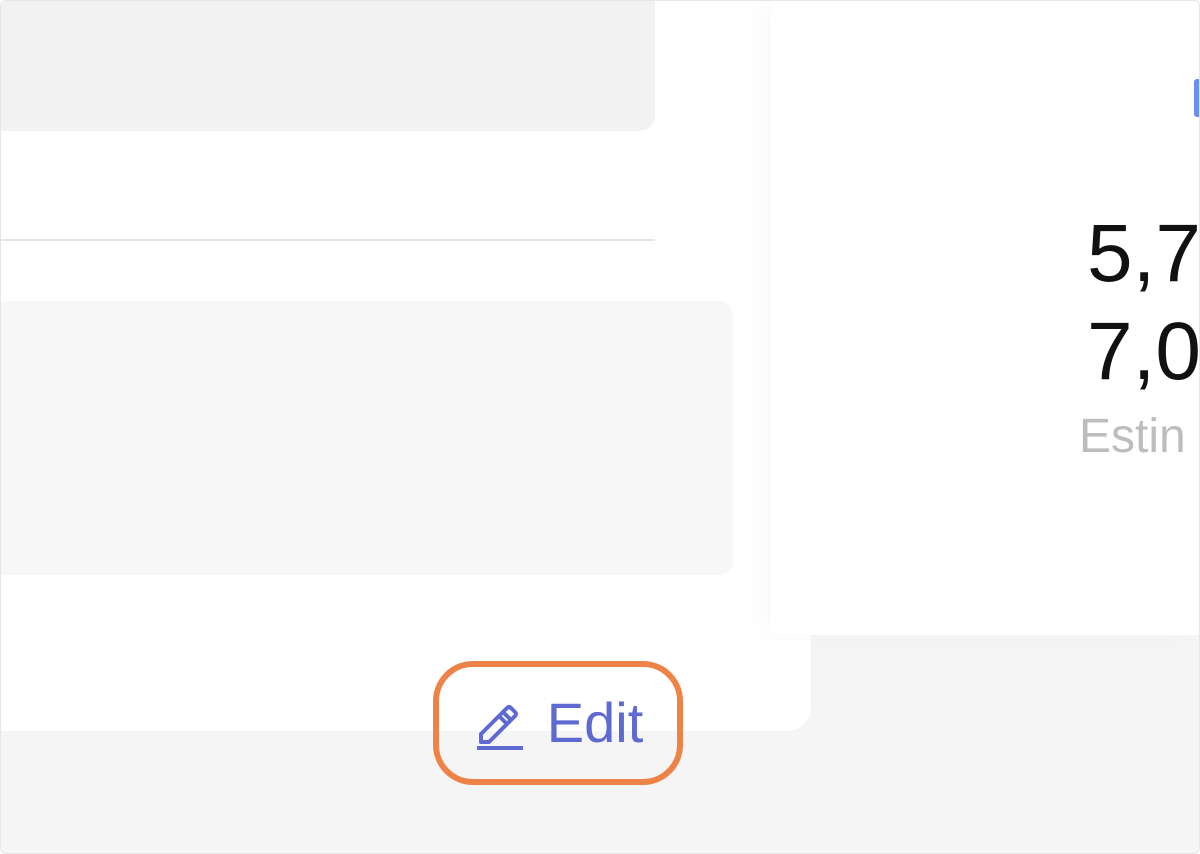  Describe the element at coordinates (1196, 98) in the screenshot. I see `accent-indicator` at that location.